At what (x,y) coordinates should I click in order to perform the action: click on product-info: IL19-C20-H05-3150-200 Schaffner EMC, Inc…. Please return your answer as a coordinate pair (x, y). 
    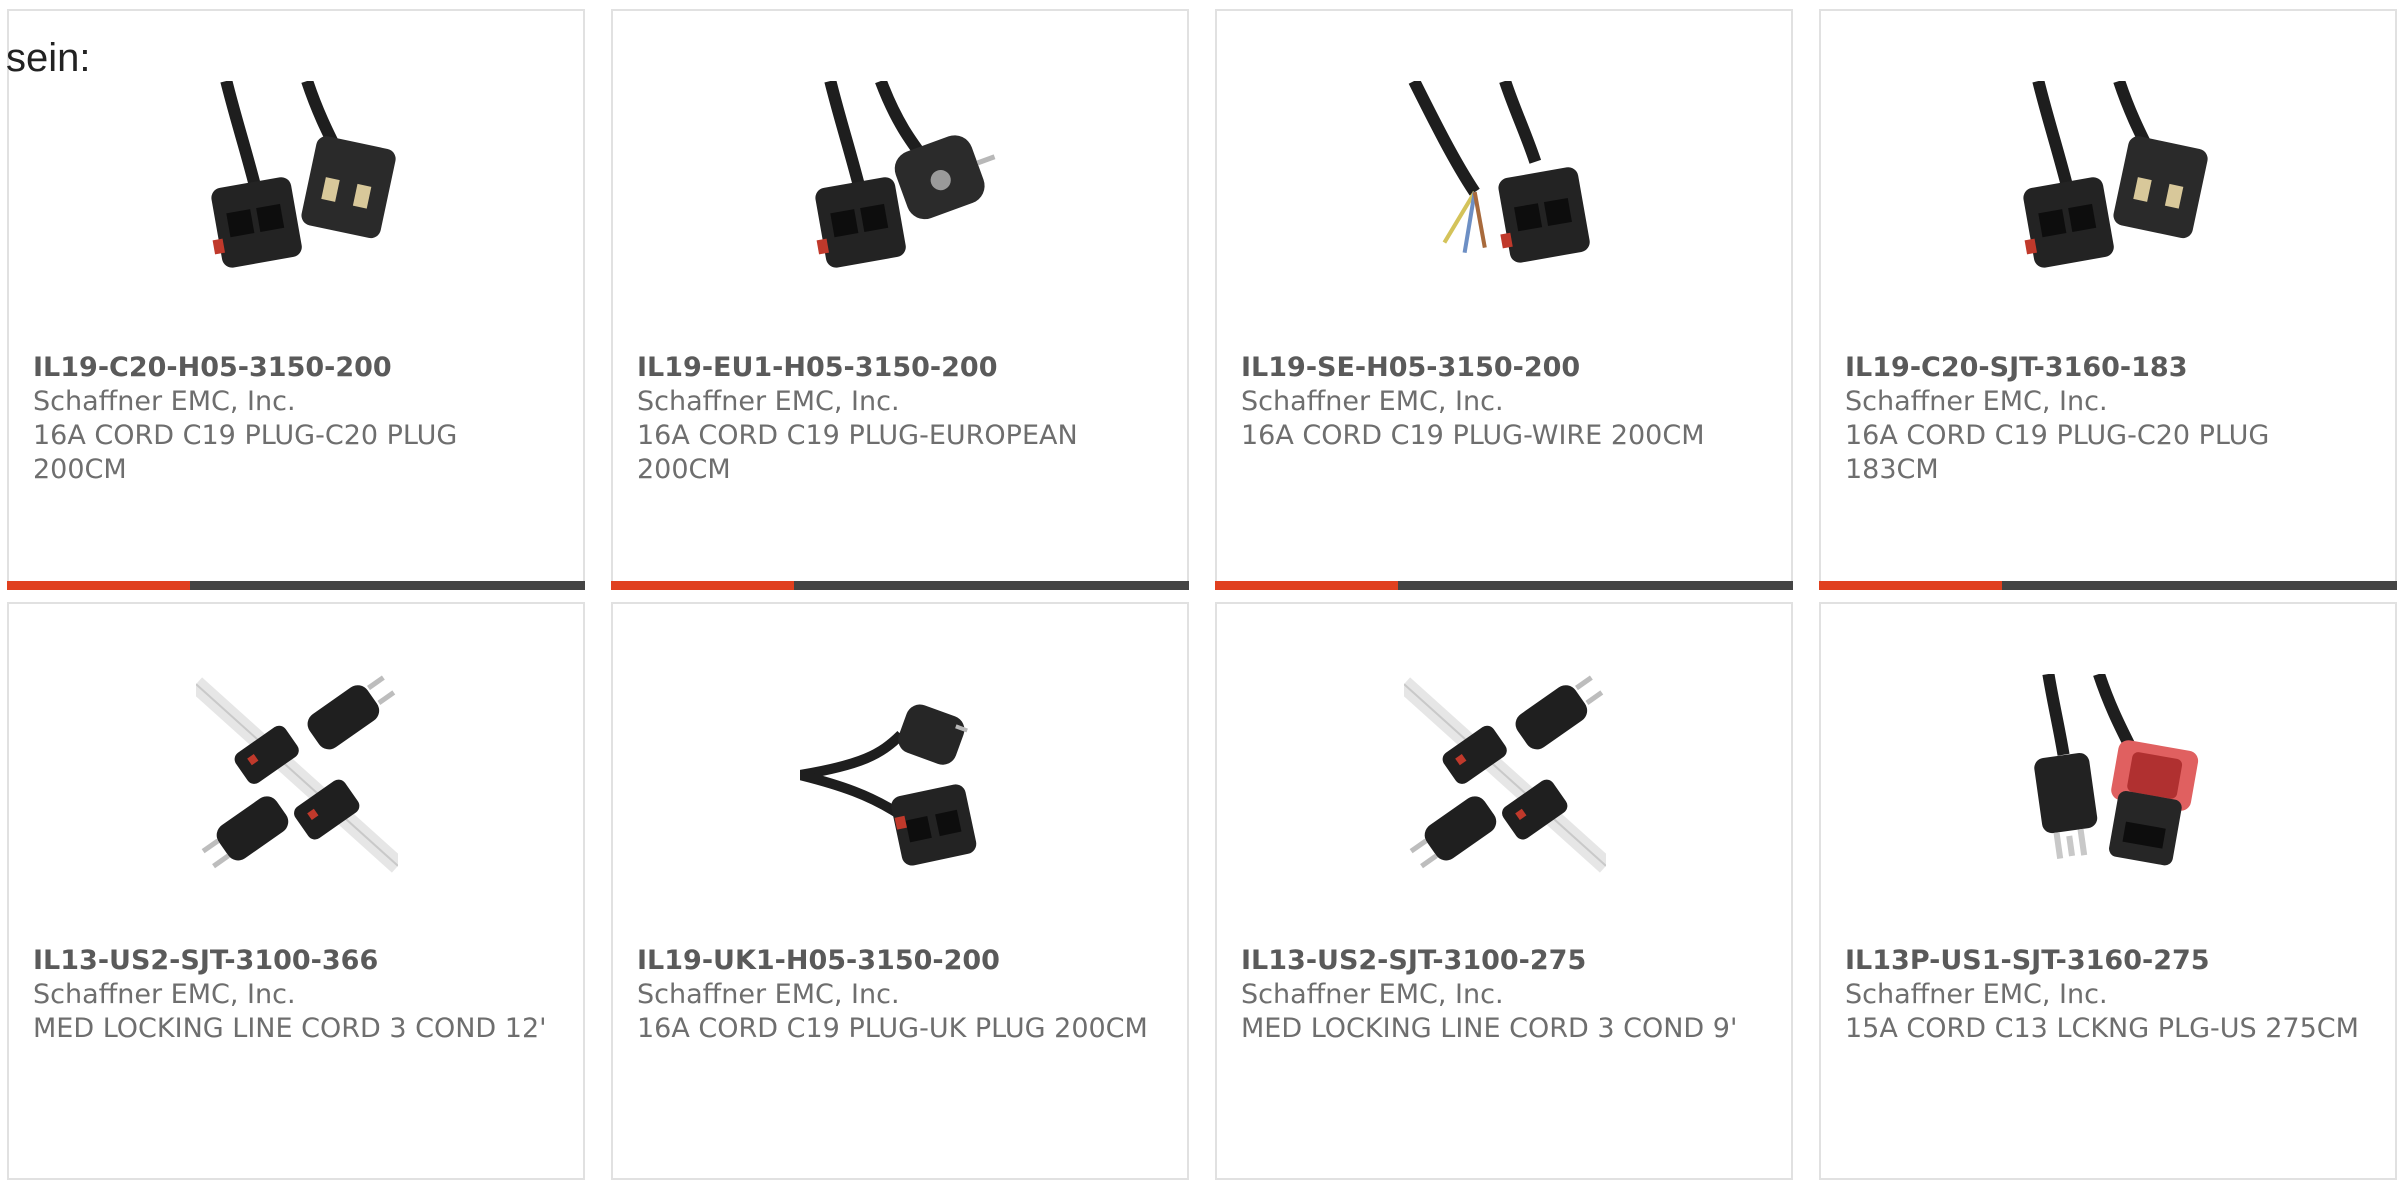
    Looking at the image, I should click on (293, 419).